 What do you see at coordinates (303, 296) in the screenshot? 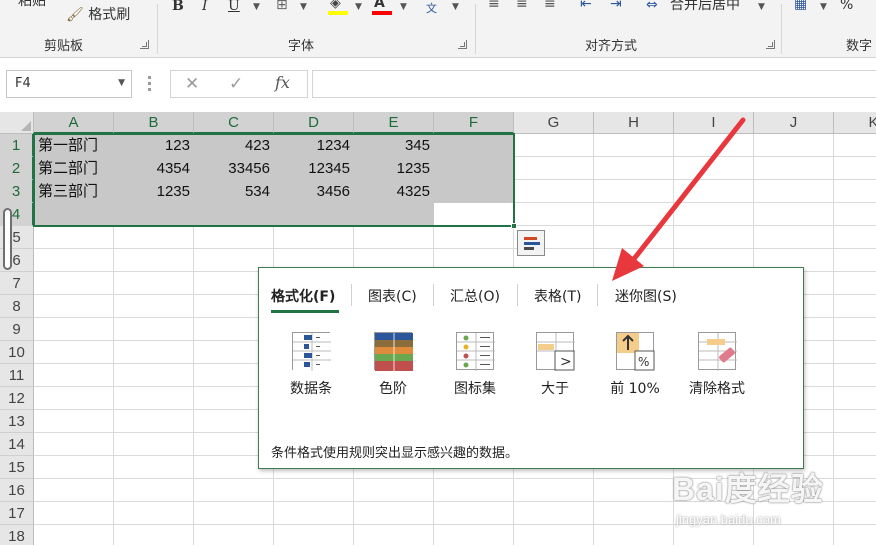
I see `tab-formatting: 格式化(F)` at bounding box center [303, 296].